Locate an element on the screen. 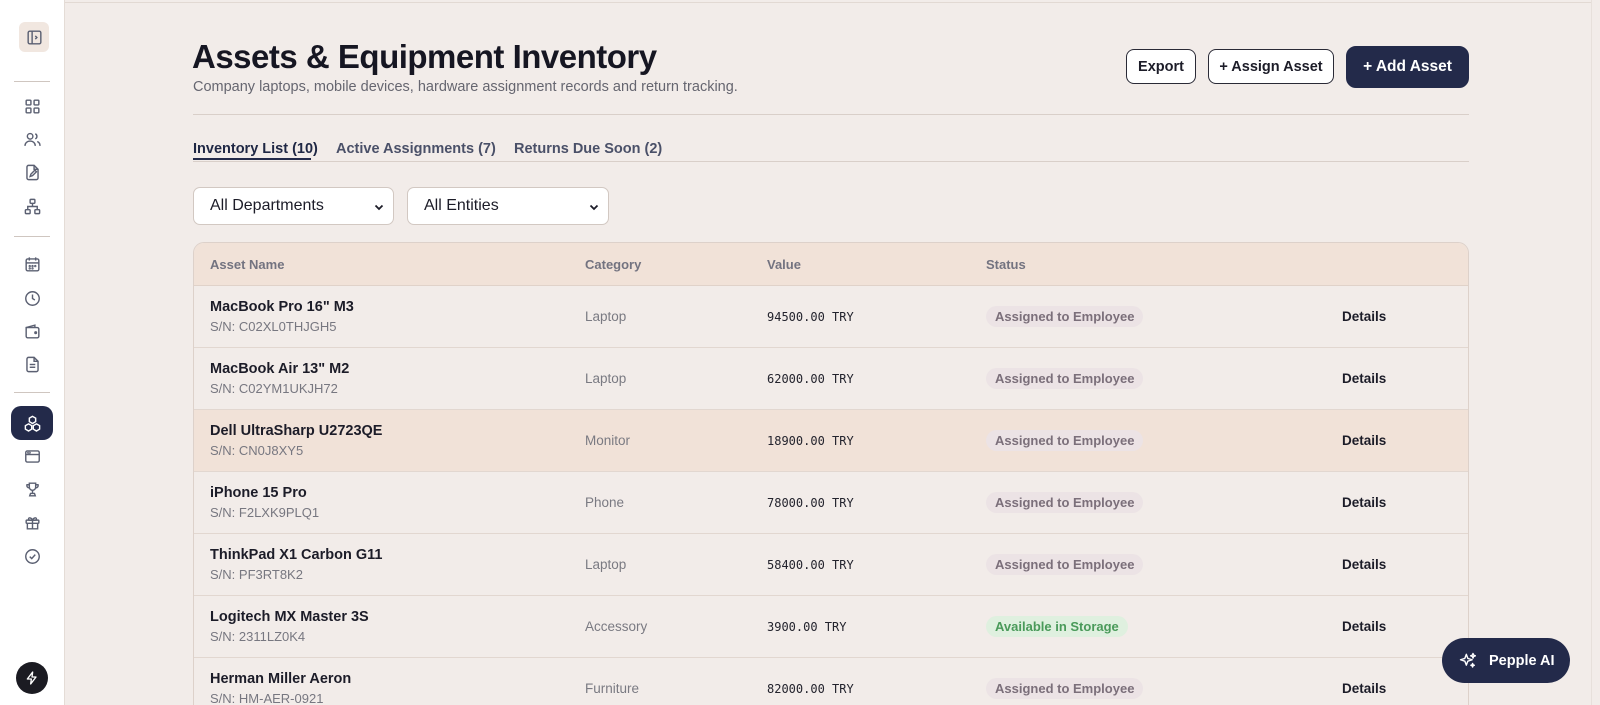  calendar-icon is located at coordinates (32, 264).